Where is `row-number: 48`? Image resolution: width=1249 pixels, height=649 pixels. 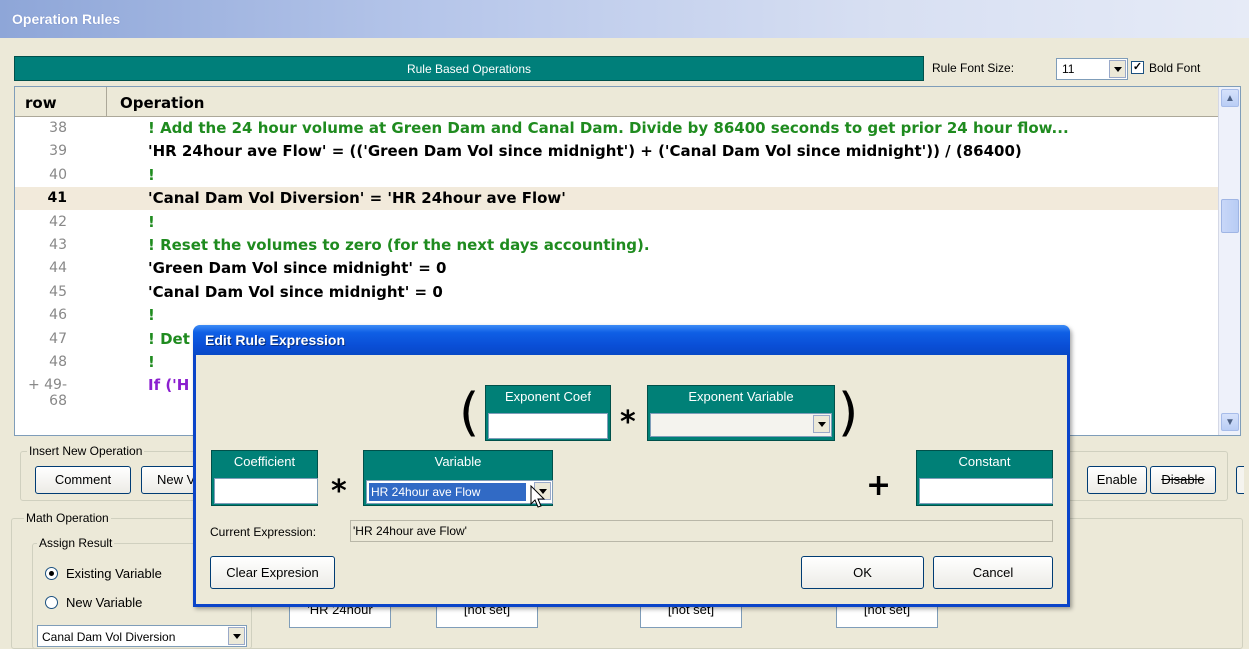 row-number: 48 is located at coordinates (58, 362).